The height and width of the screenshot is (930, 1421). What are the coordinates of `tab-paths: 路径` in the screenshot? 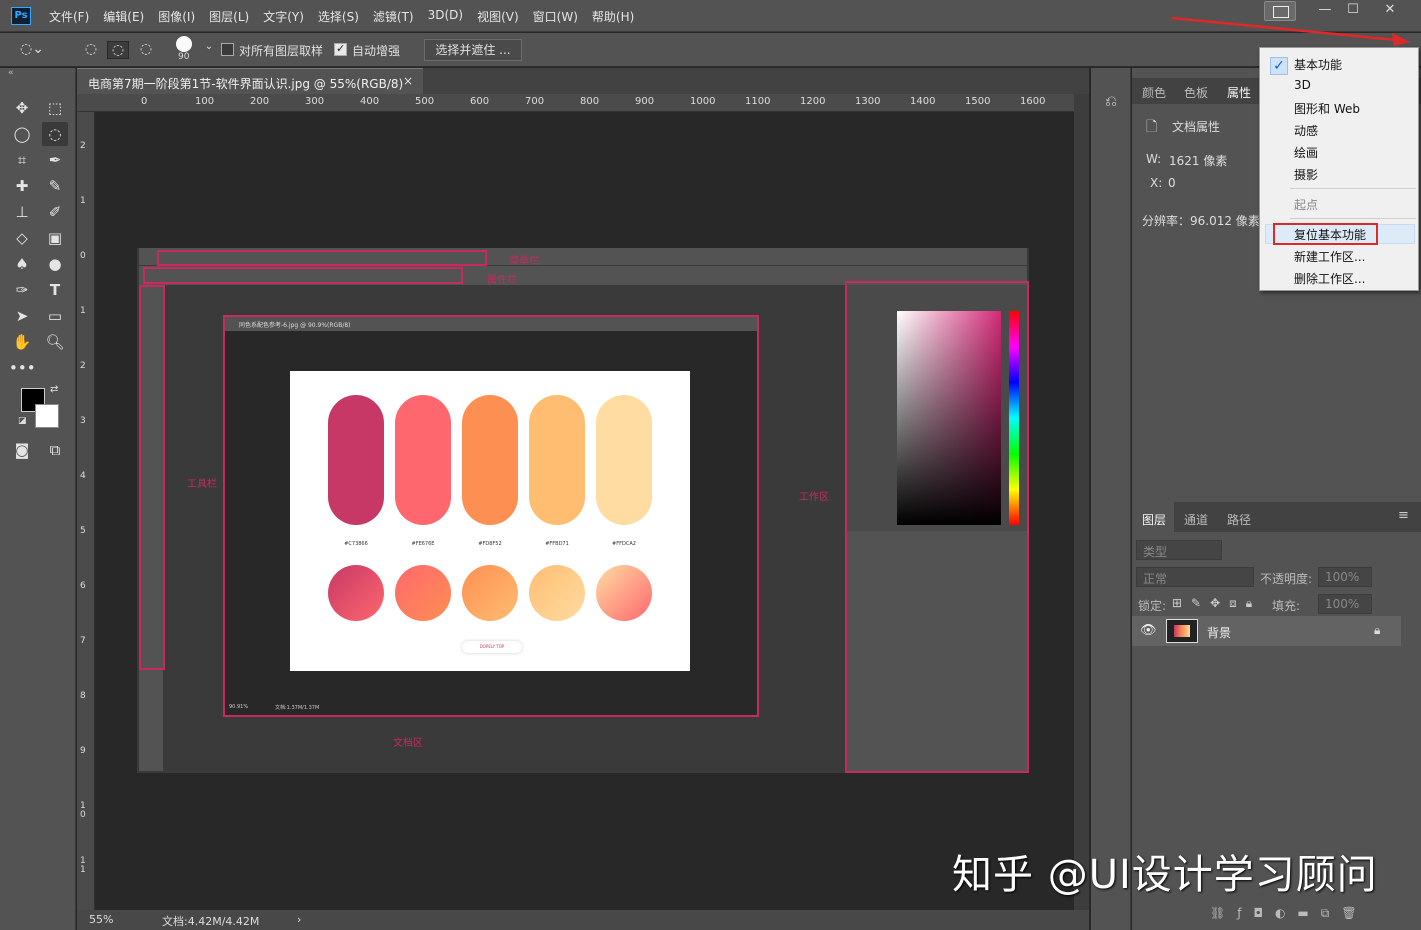 It's located at (1239, 519).